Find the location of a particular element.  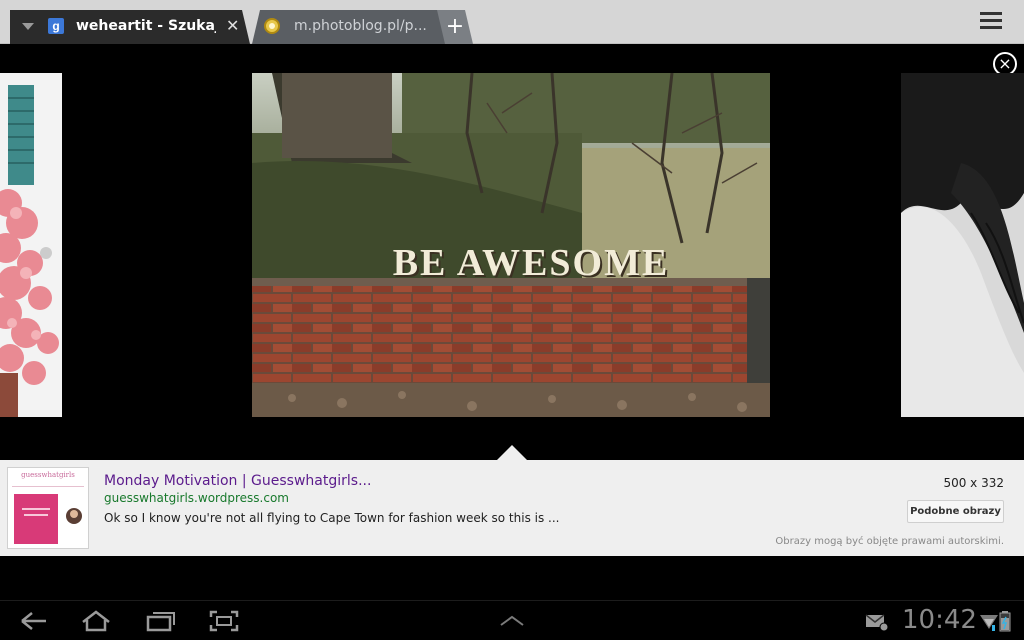

next-image is located at coordinates (962, 245).